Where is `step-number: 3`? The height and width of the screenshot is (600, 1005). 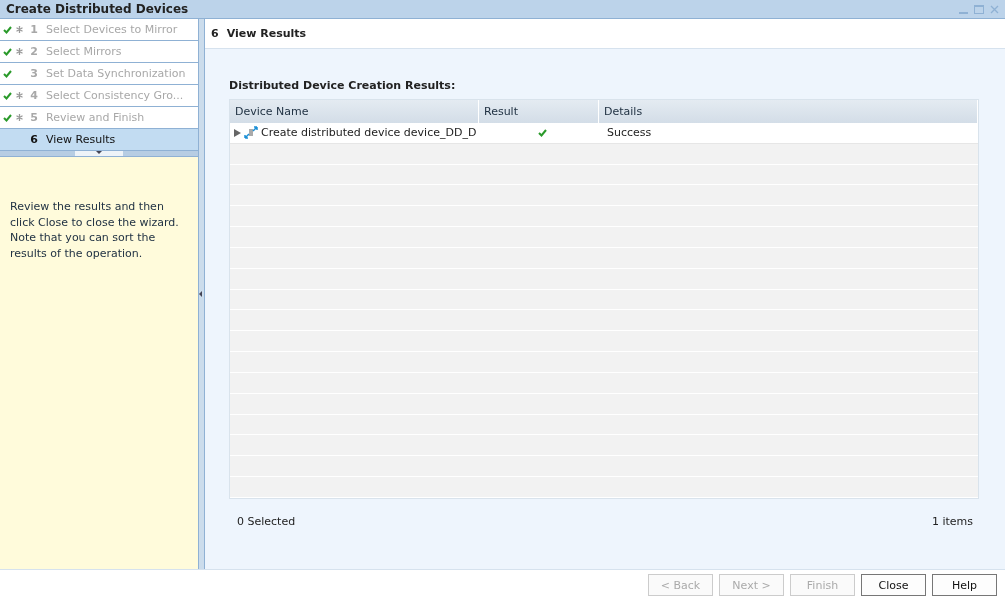 step-number: 3 is located at coordinates (33, 73).